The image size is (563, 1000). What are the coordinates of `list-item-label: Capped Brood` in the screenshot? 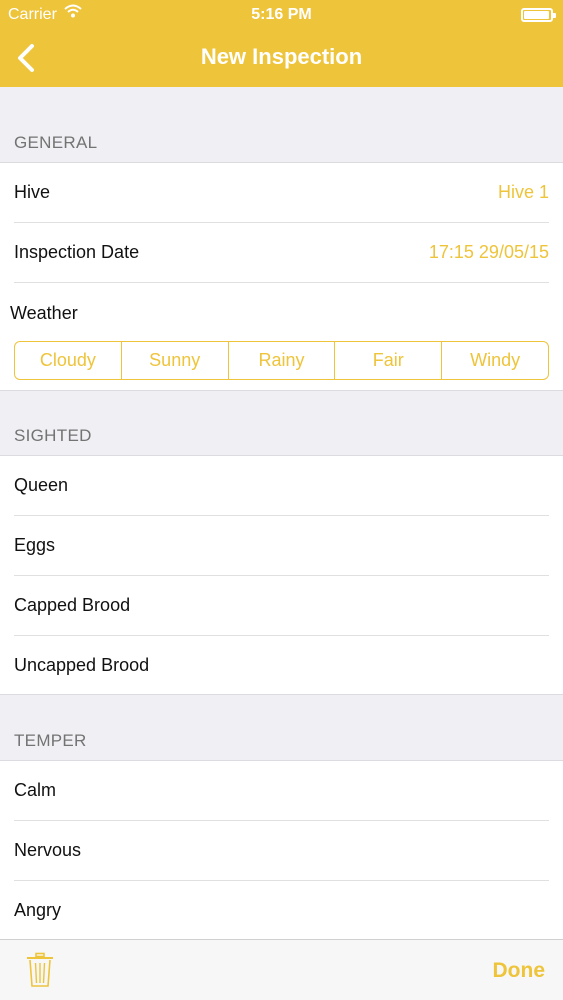 It's located at (72, 605).